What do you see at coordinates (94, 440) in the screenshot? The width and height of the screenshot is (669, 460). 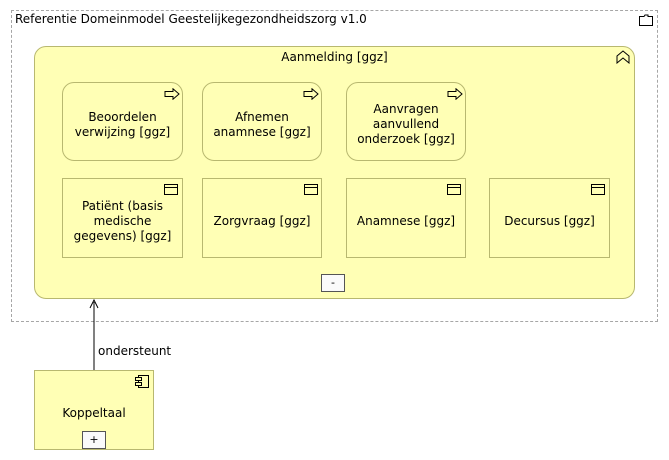 I see `expand-toggle-button: +` at bounding box center [94, 440].